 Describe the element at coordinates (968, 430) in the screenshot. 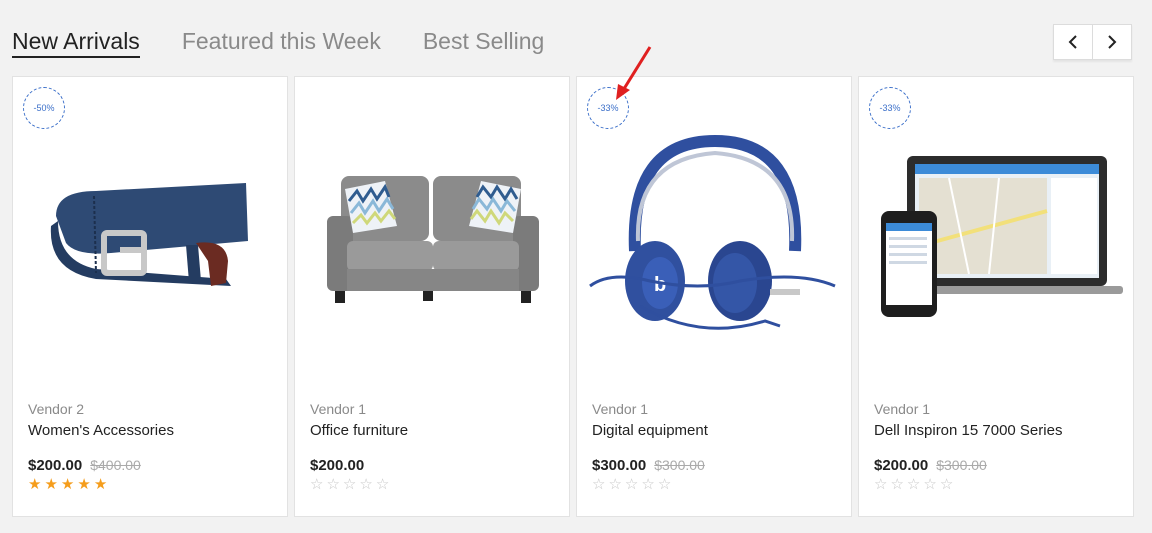

I see `product-title: Dell Inspiron 15 7000 Series` at that location.